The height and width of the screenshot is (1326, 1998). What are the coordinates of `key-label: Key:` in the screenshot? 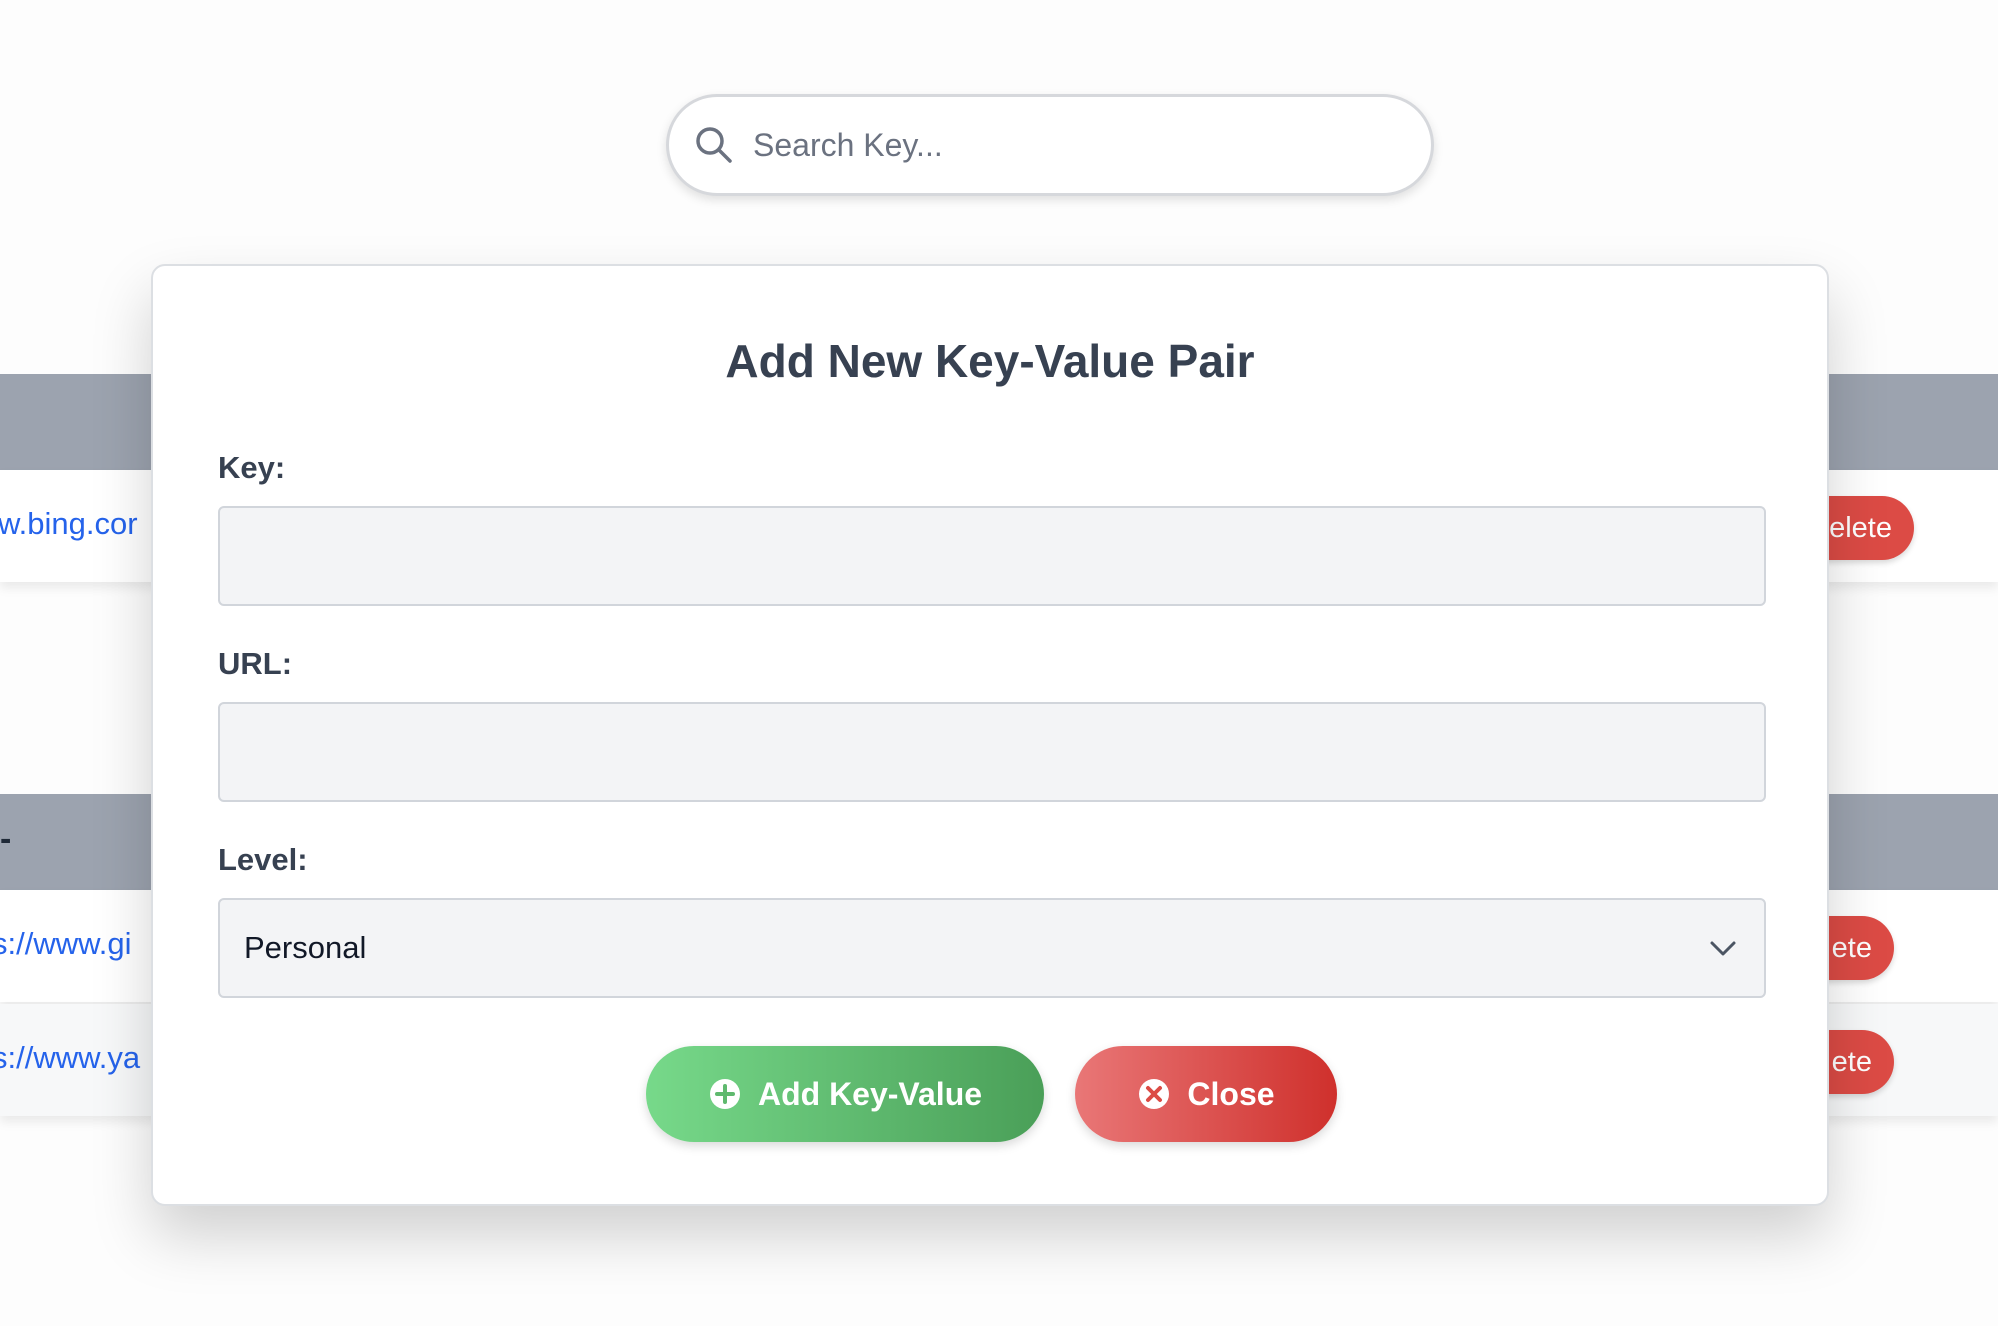 It's located at (252, 467).